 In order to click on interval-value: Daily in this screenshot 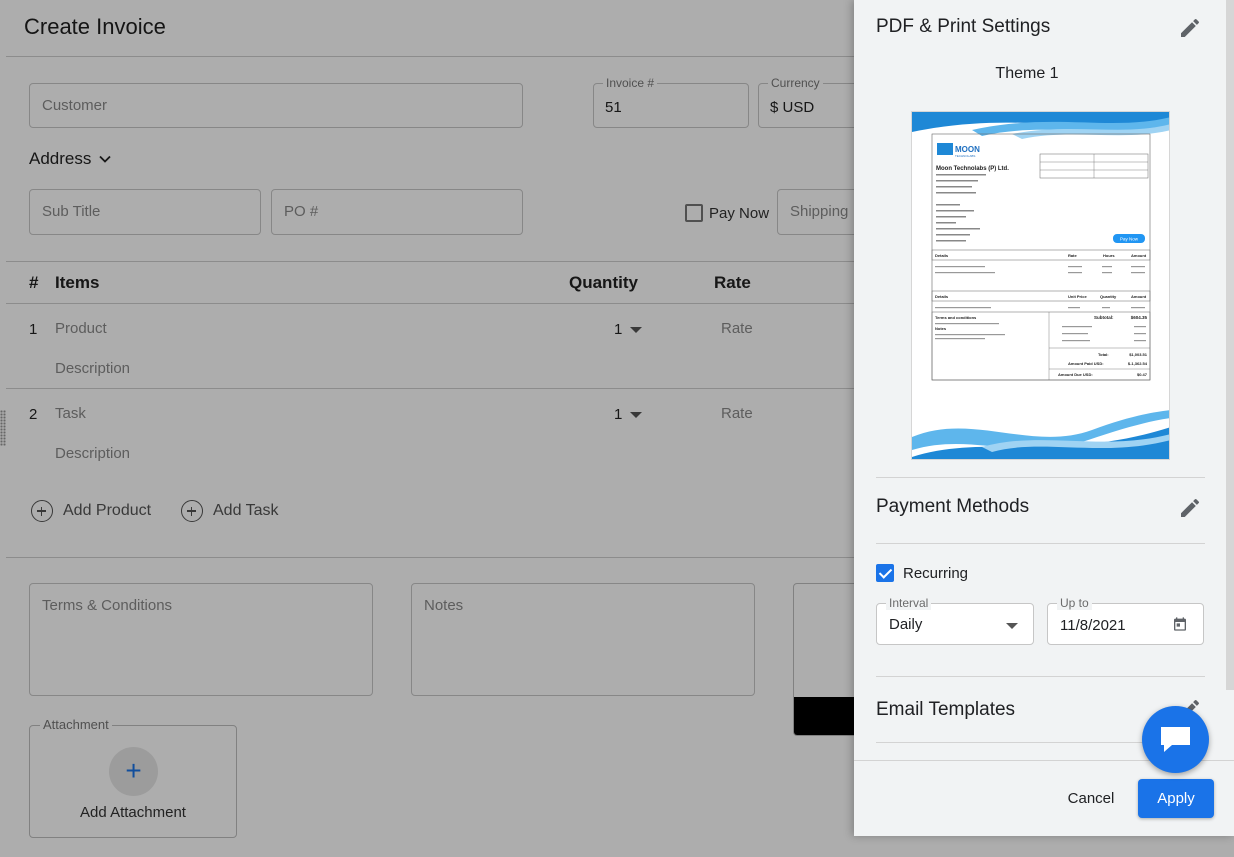, I will do `click(906, 624)`.